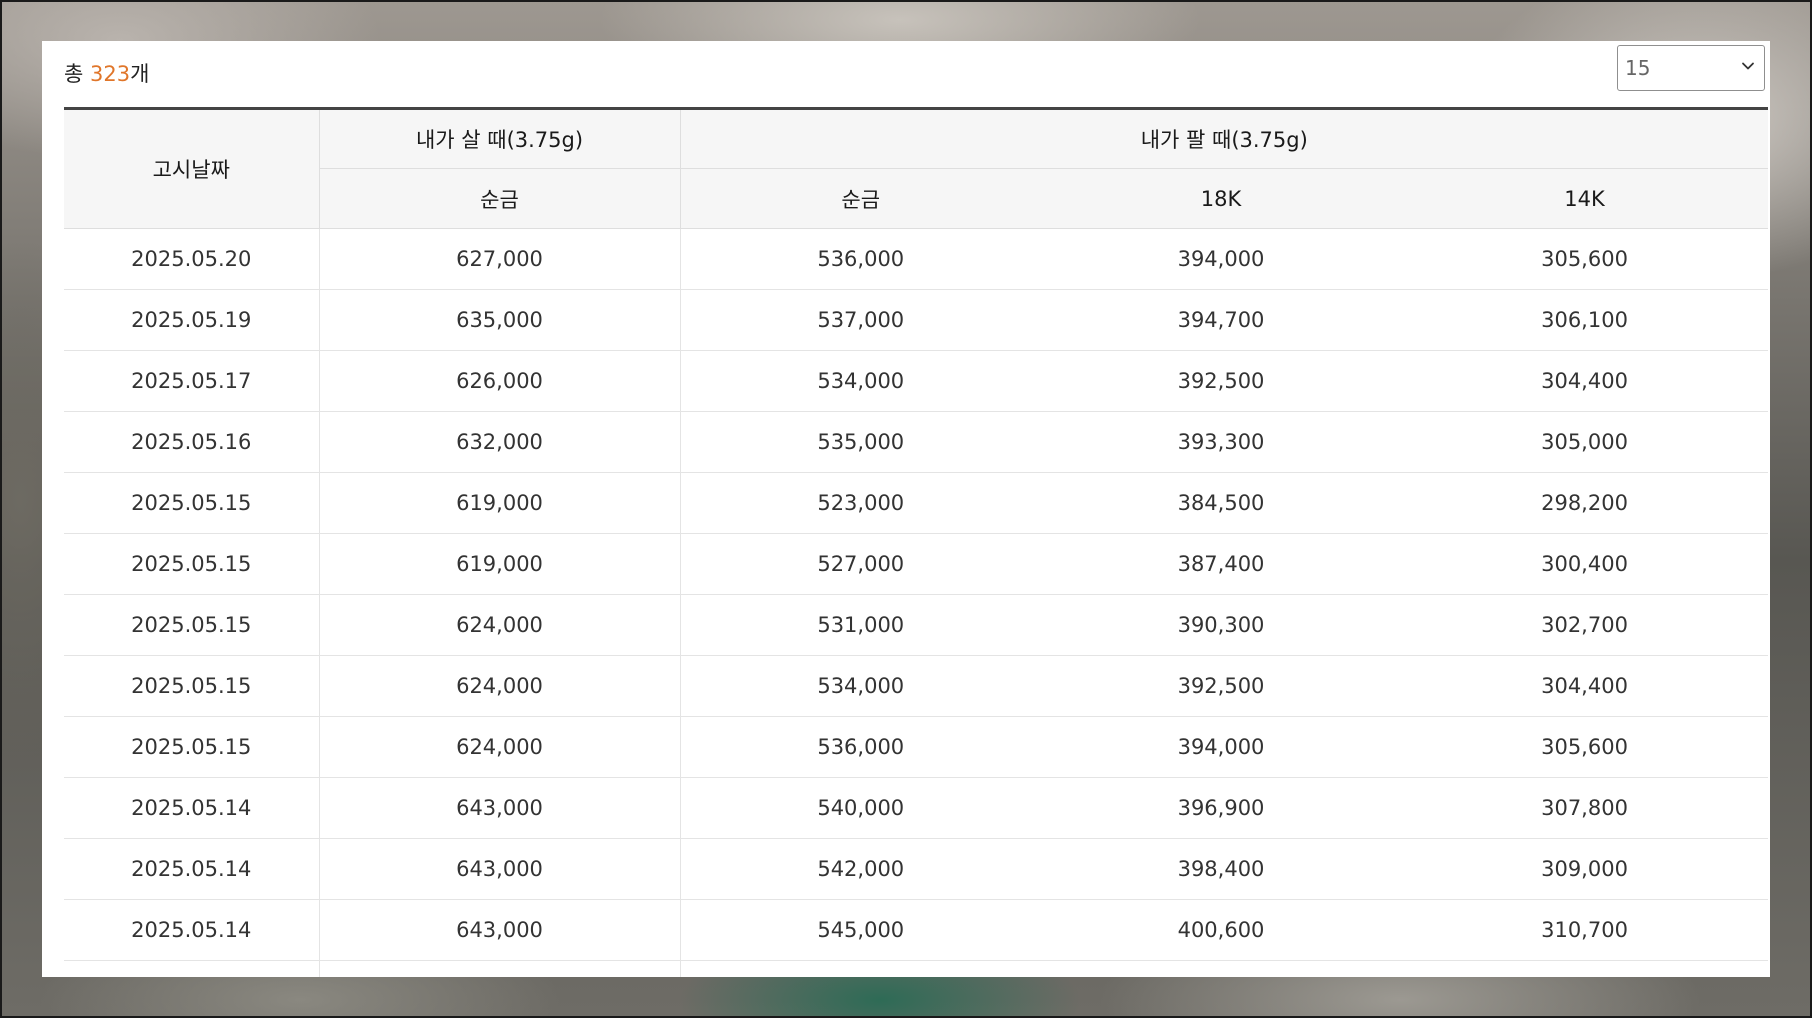  What do you see at coordinates (1585, 442) in the screenshot?
I see `cell-sell-14k: 305,000` at bounding box center [1585, 442].